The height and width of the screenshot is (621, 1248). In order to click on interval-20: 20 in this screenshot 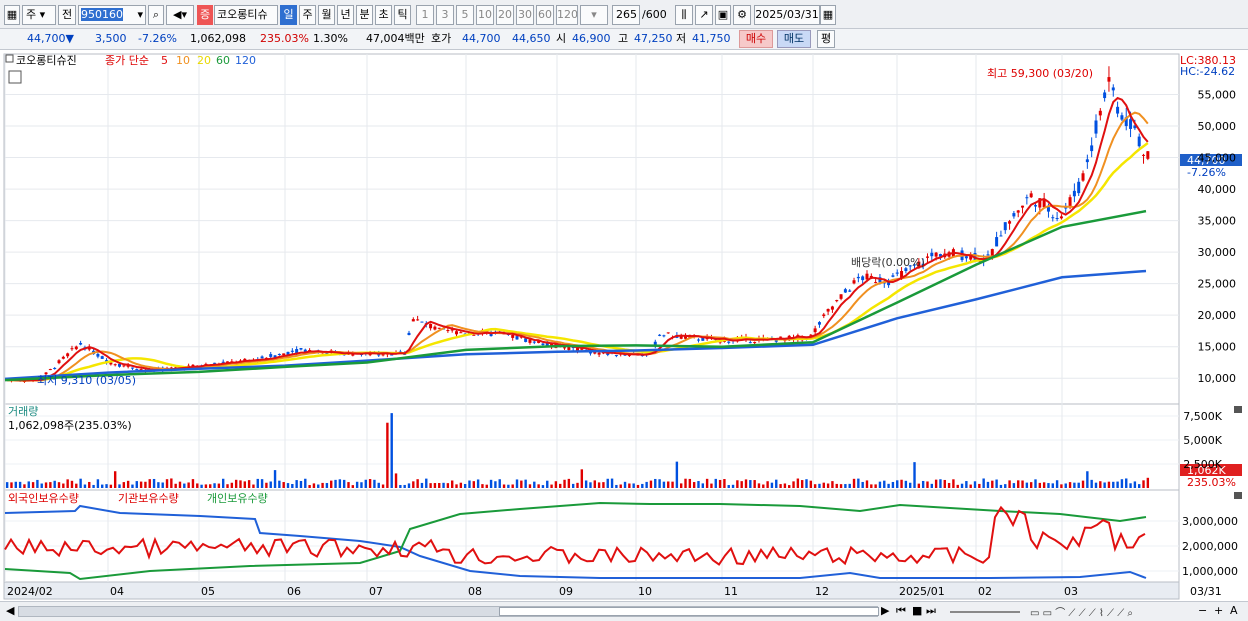, I will do `click(505, 15)`.